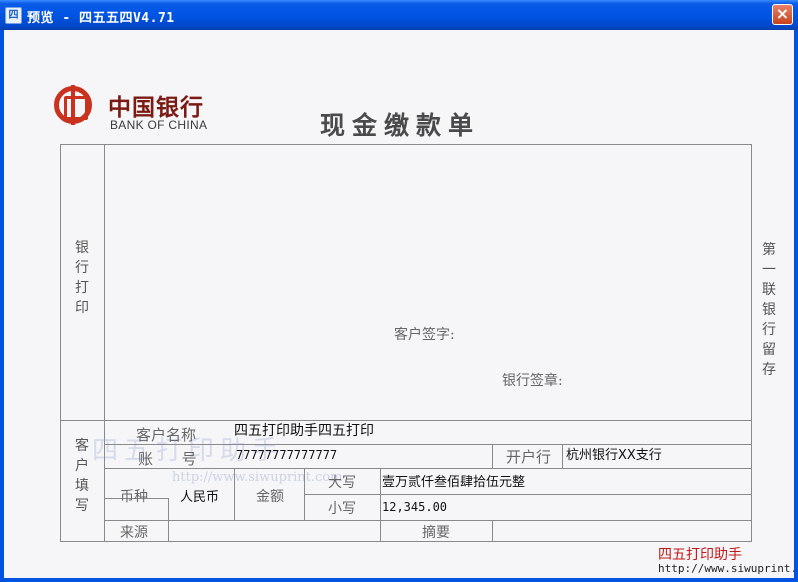  Describe the element at coordinates (424, 335) in the screenshot. I see `customer-sign-label: 客户签字:` at that location.